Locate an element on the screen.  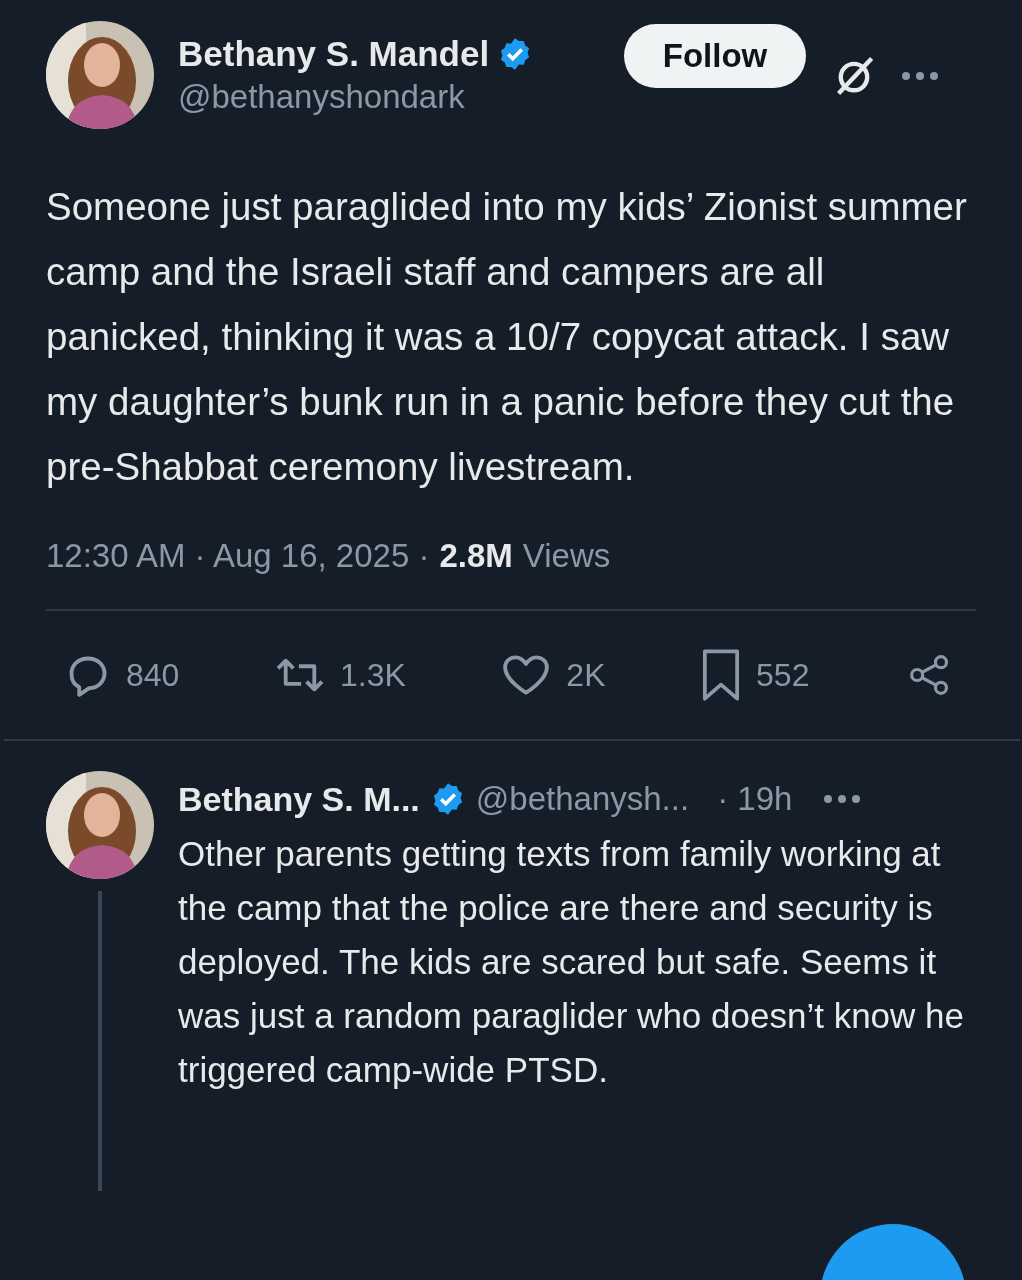
author-handle: @bethanyshondark is located at coordinates (322, 97).